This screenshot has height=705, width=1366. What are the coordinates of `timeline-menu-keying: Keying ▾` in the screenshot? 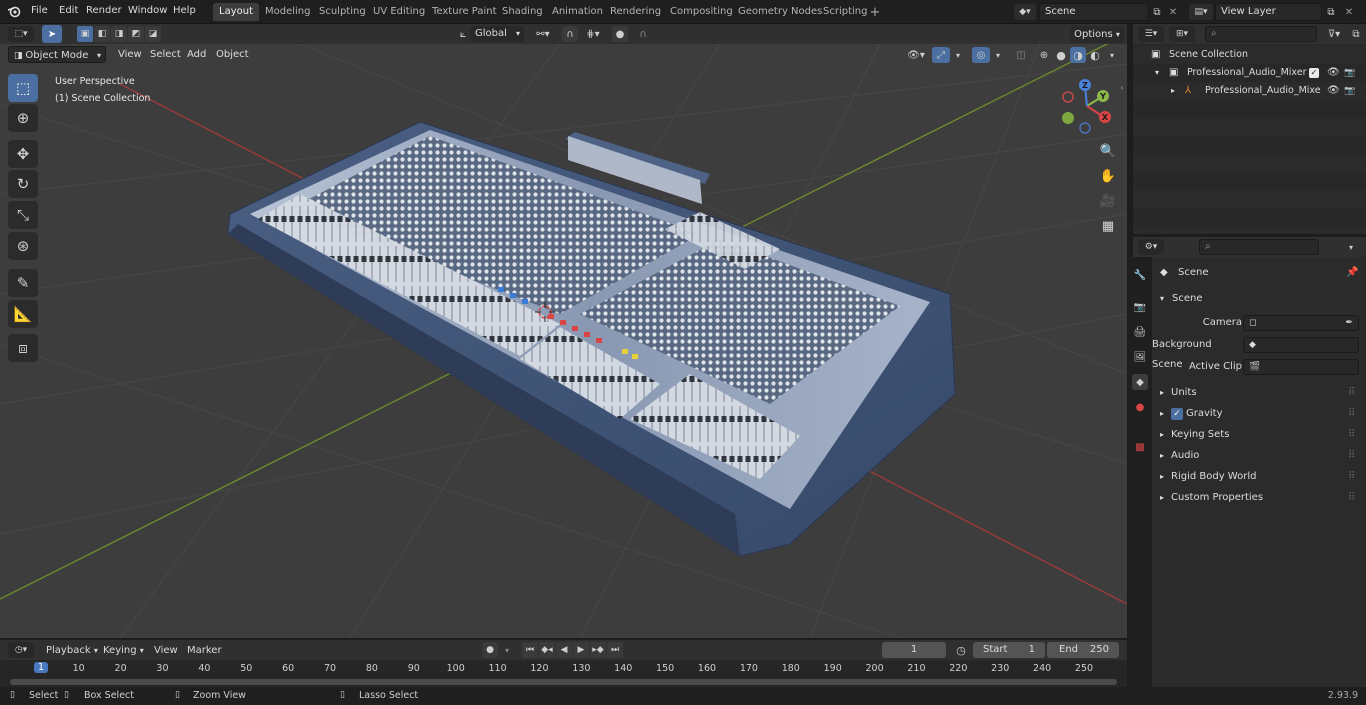 It's located at (123, 650).